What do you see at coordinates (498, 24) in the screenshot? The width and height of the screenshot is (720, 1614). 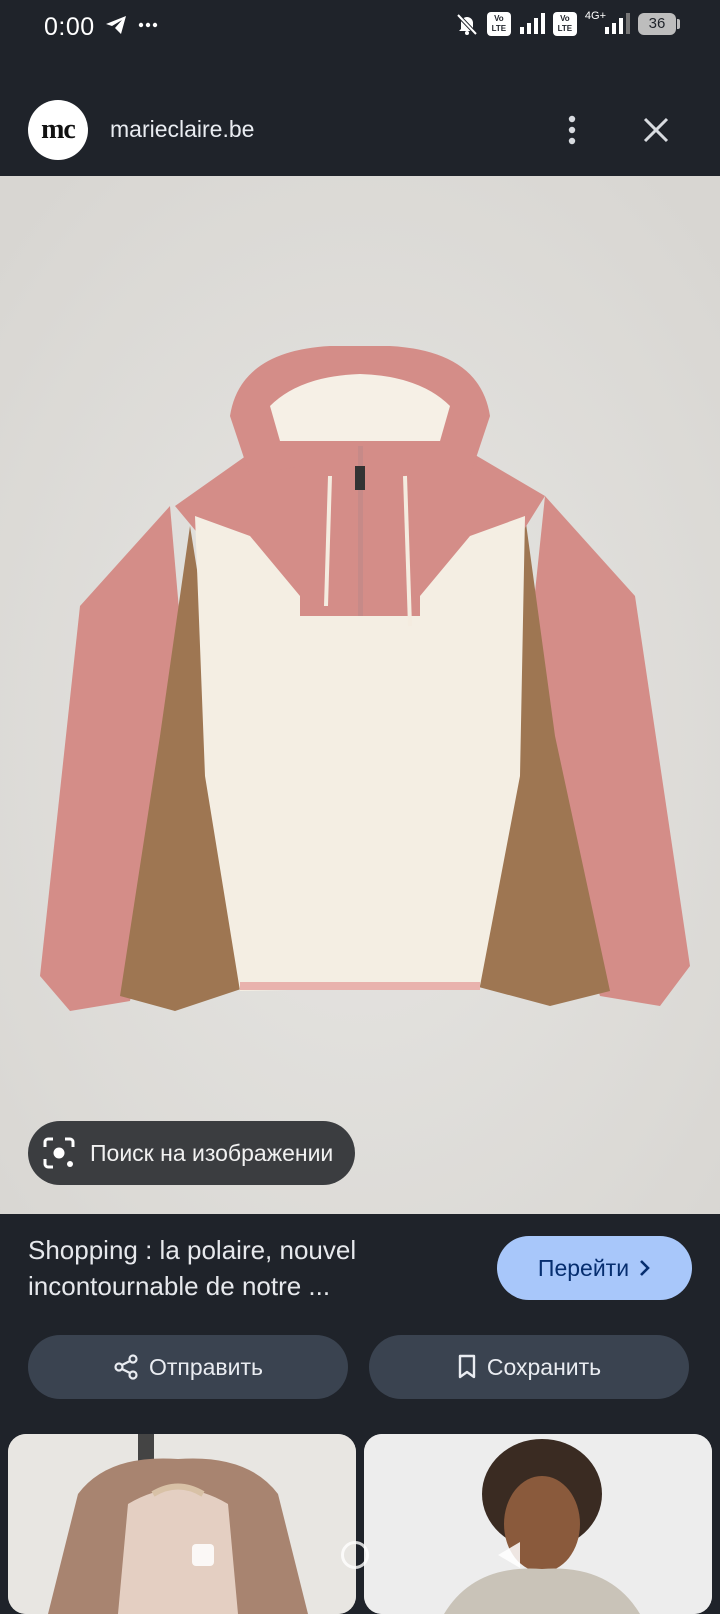 I see `volte-badge: Vo LTE` at bounding box center [498, 24].